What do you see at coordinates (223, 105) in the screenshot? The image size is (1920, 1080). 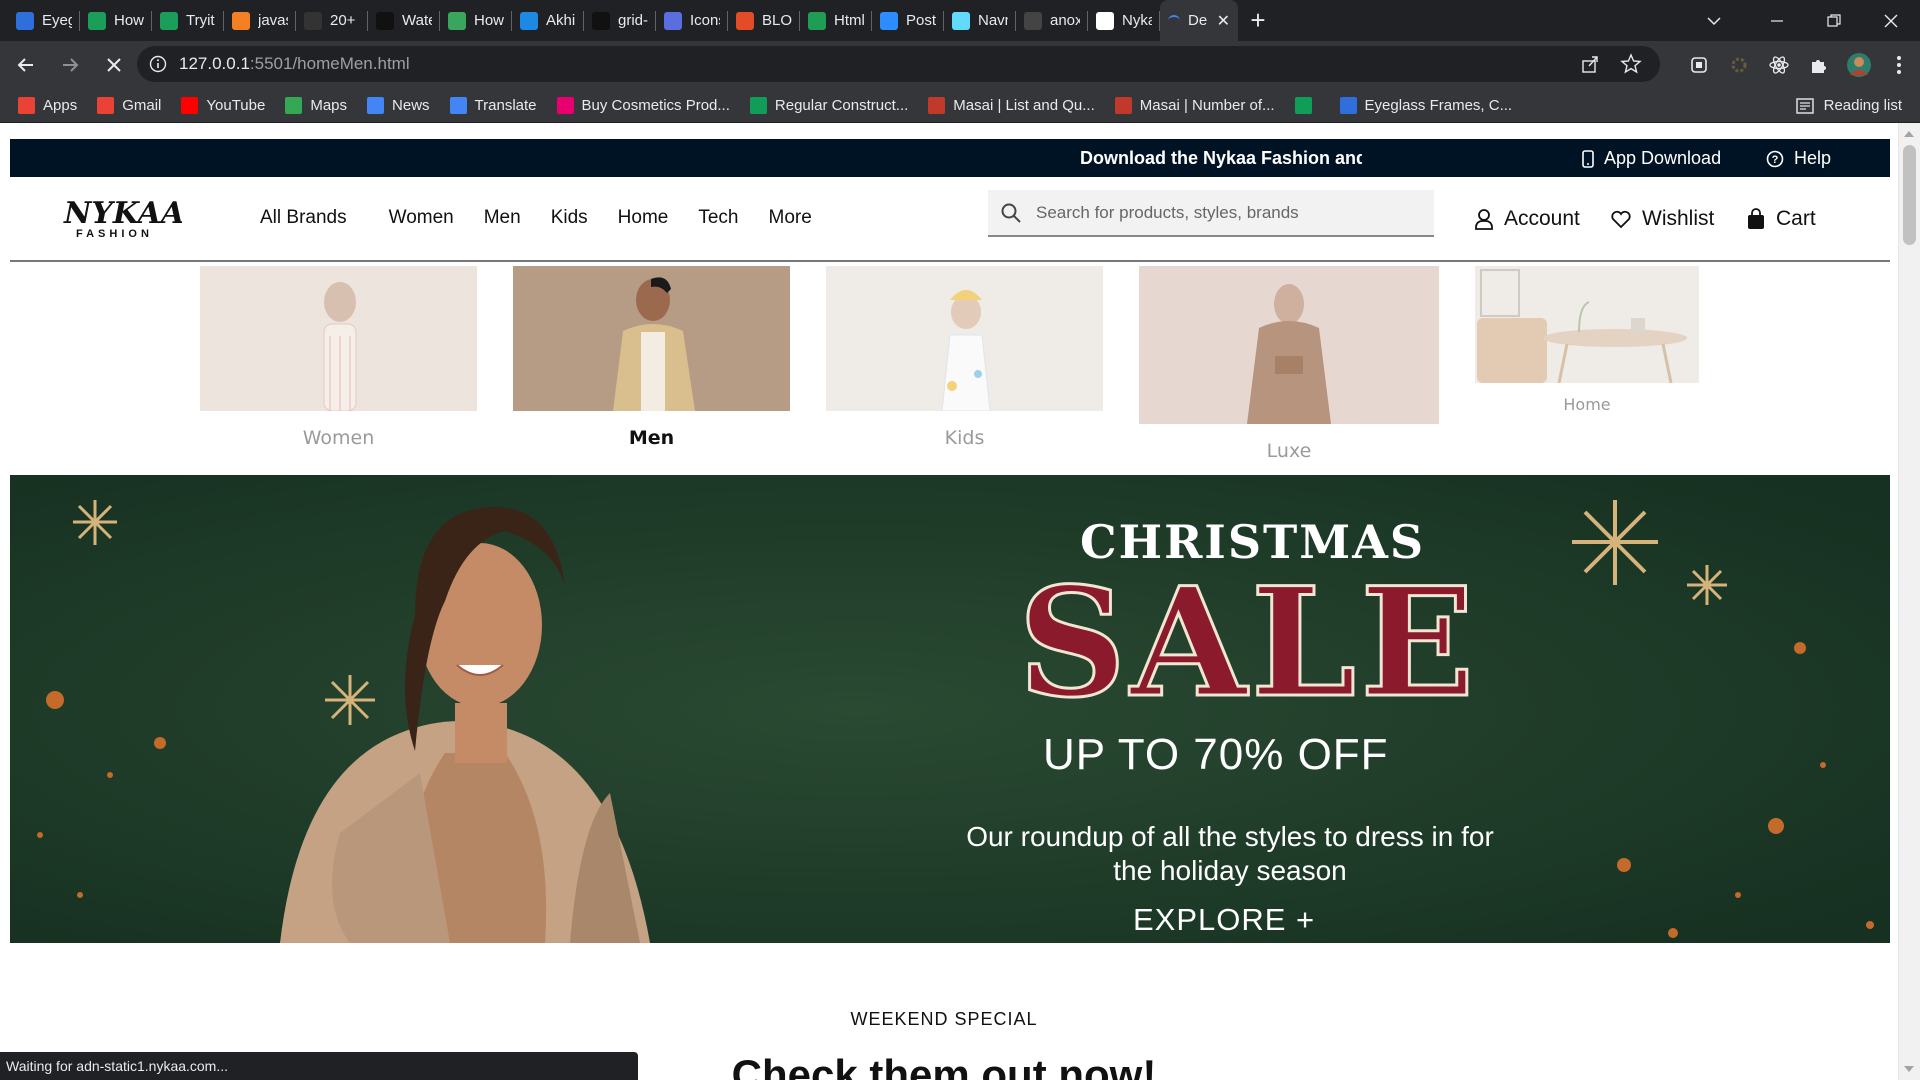 I see `bookmark-item: YouTube` at bounding box center [223, 105].